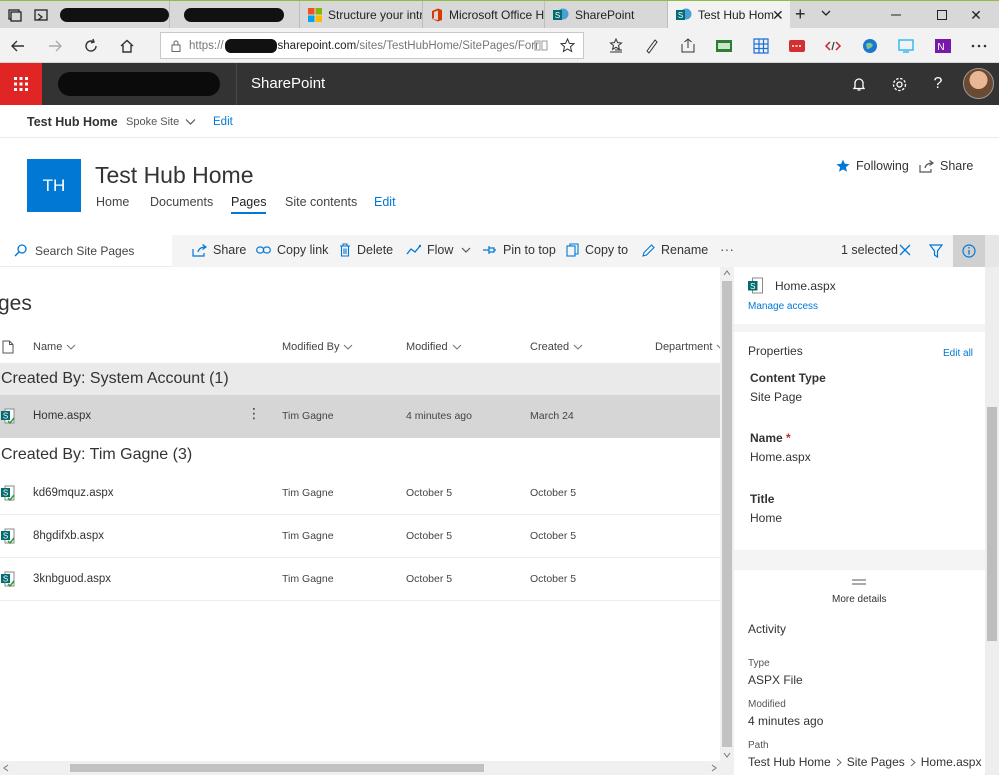 The height and width of the screenshot is (775, 999). Describe the element at coordinates (780, 457) in the screenshot. I see `name-field-value: Home.aspx` at that location.